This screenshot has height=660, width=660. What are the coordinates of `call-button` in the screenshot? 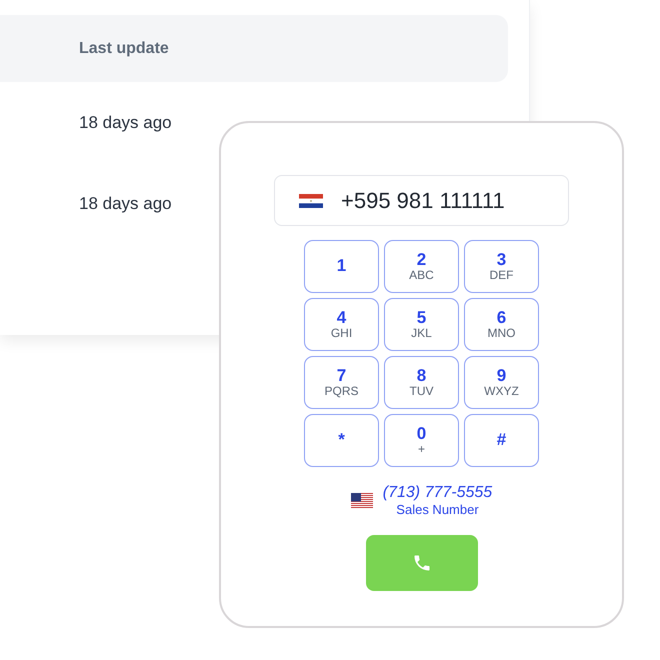 It's located at (422, 563).